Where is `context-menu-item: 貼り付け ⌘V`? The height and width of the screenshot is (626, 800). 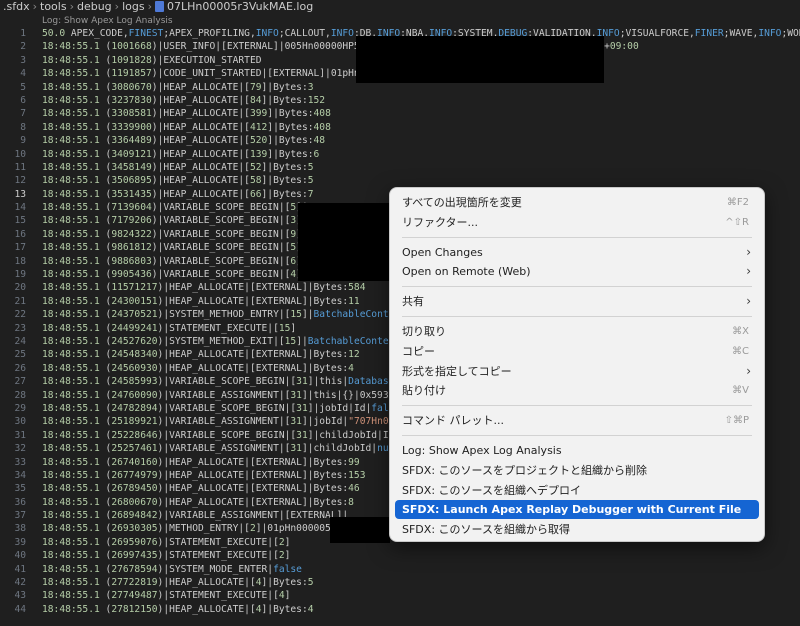
context-menu-item: 貼り付け ⌘V is located at coordinates (577, 390).